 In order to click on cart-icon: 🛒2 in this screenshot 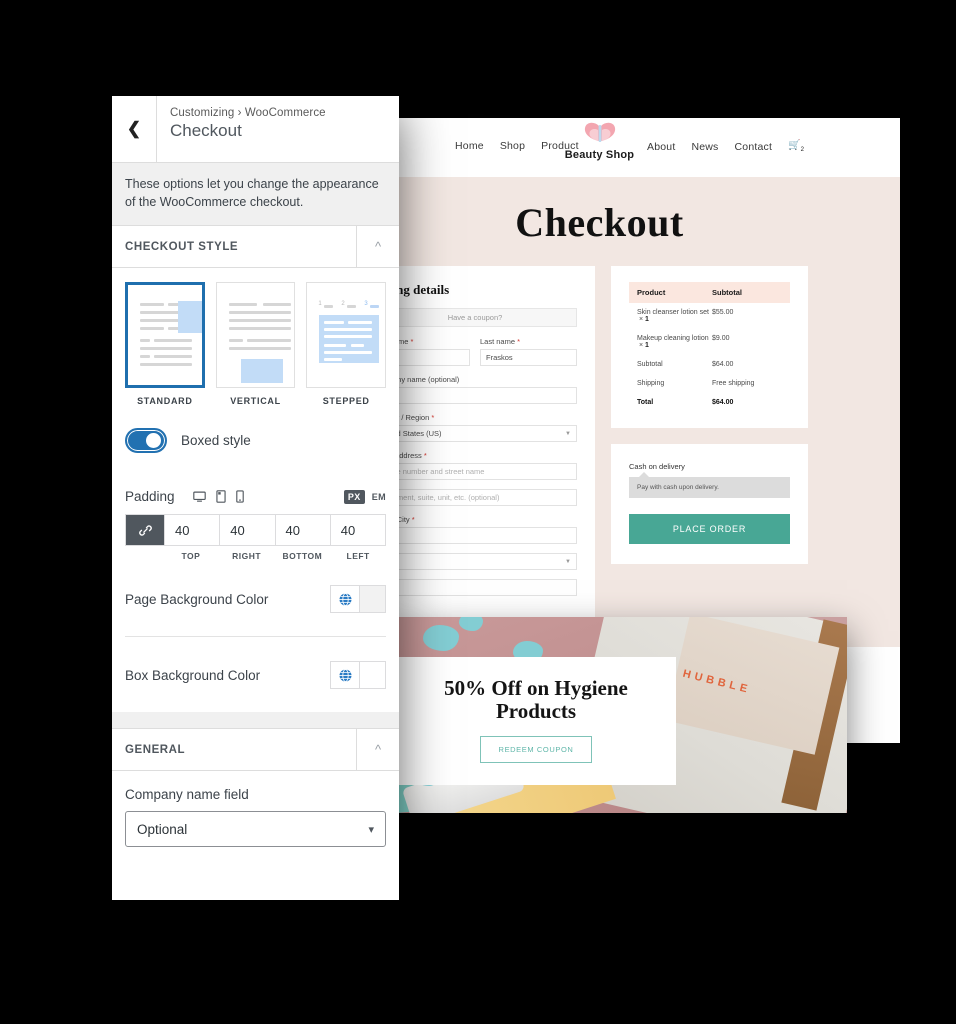, I will do `click(796, 146)`.